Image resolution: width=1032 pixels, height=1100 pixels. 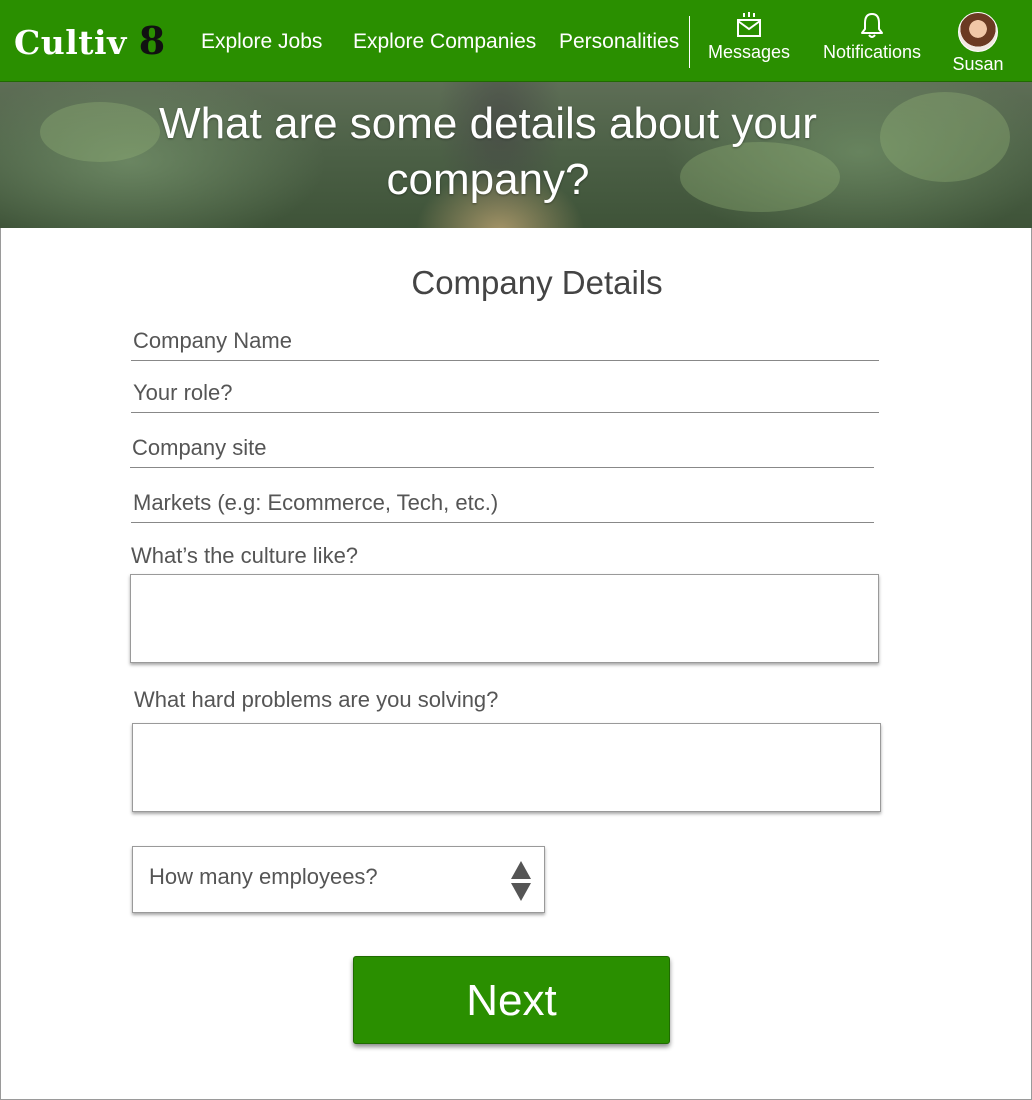 What do you see at coordinates (502, 505) in the screenshot?
I see `markets-field: Markets (e.g: Ecommerce, Tech, etc.)` at bounding box center [502, 505].